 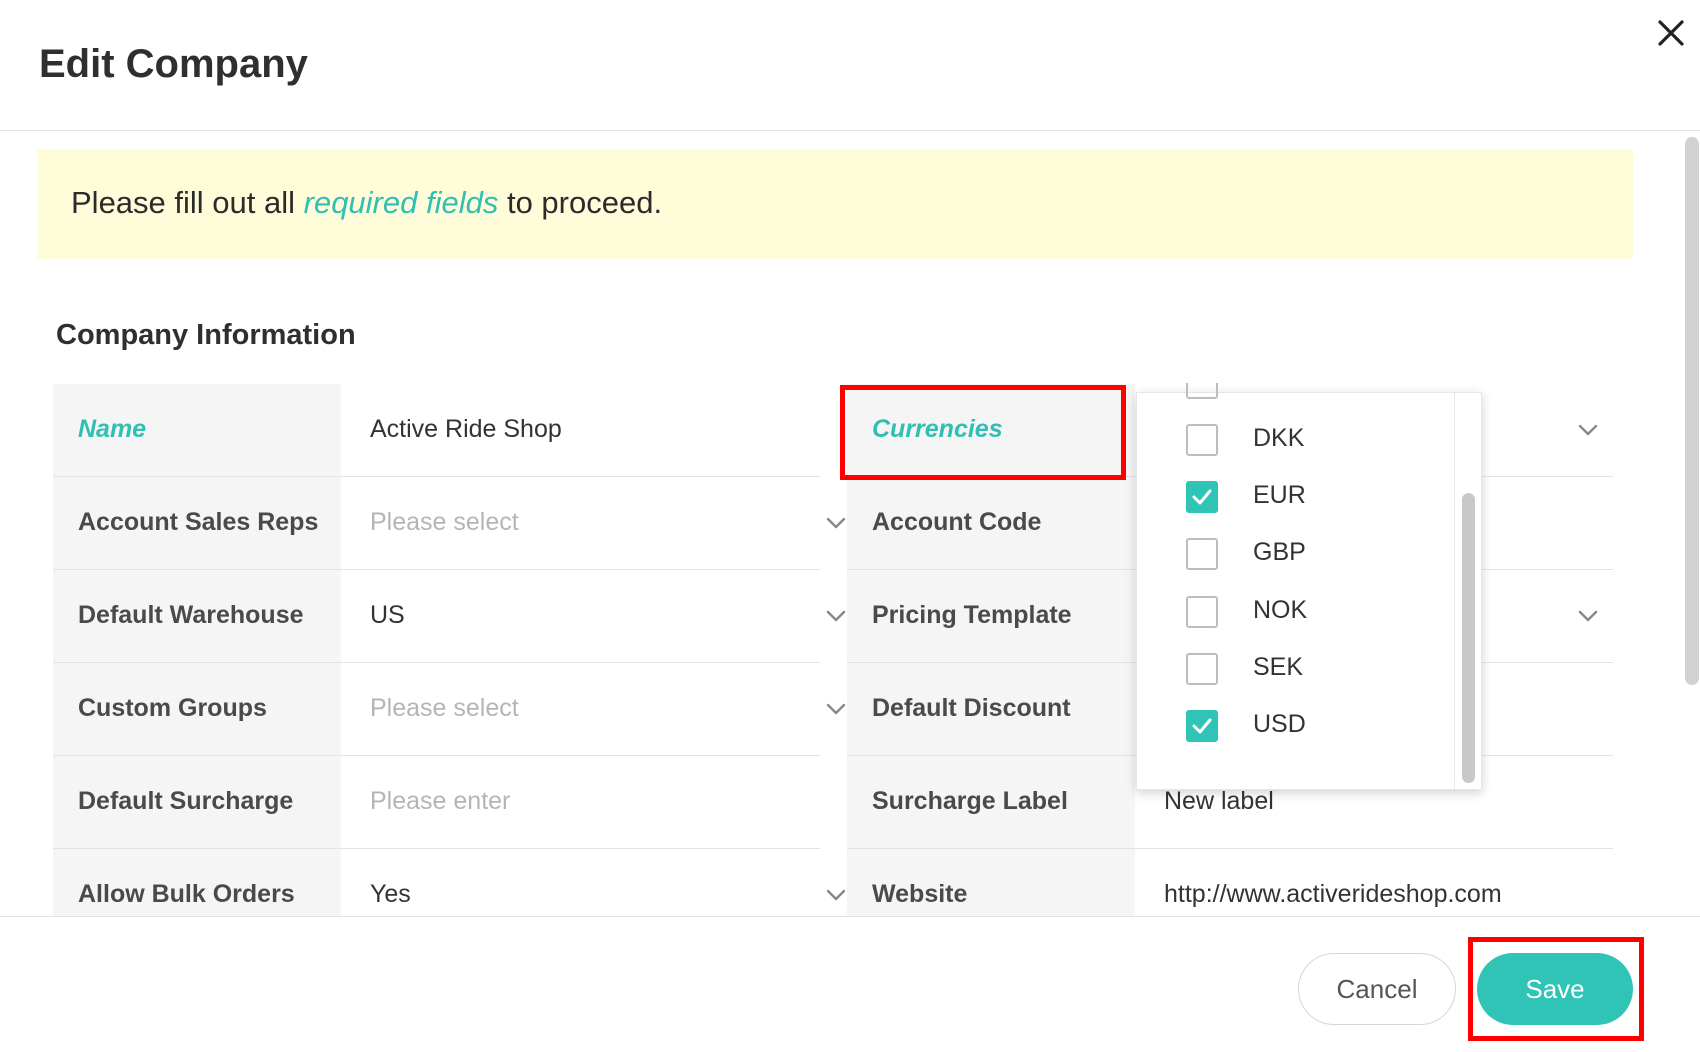 I want to click on field-label-default-surcharge: Default Surcharge, so click(x=186, y=801).